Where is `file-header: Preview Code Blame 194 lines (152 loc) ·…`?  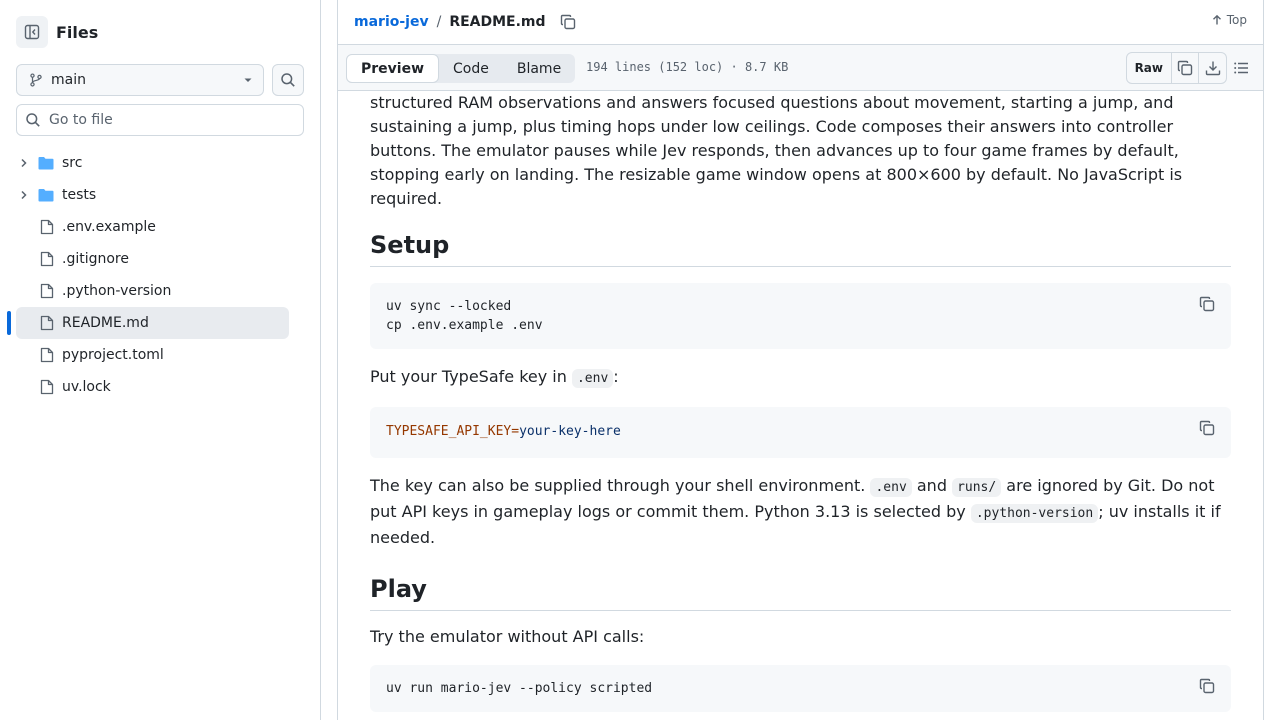
file-header: Preview Code Blame 194 lines (152 loc) ·… is located at coordinates (800, 67).